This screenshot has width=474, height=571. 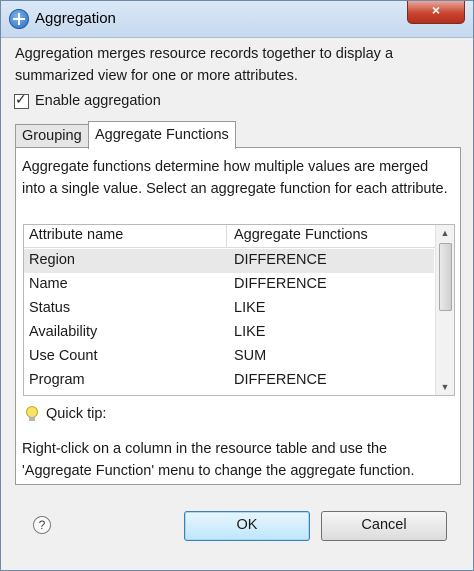 I want to click on enable-aggregation-label: Enable aggregation, so click(x=98, y=101).